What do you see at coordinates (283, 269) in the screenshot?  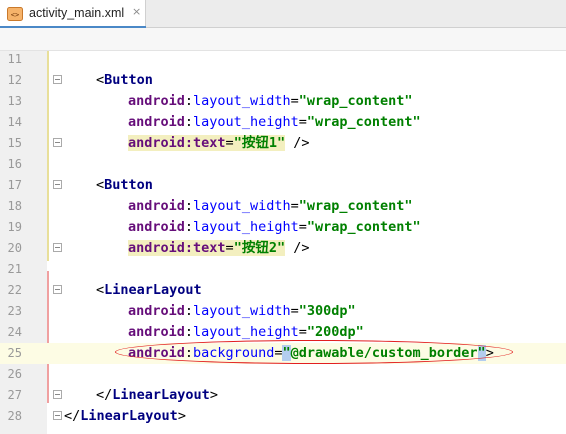 I see `code-line: 21` at bounding box center [283, 269].